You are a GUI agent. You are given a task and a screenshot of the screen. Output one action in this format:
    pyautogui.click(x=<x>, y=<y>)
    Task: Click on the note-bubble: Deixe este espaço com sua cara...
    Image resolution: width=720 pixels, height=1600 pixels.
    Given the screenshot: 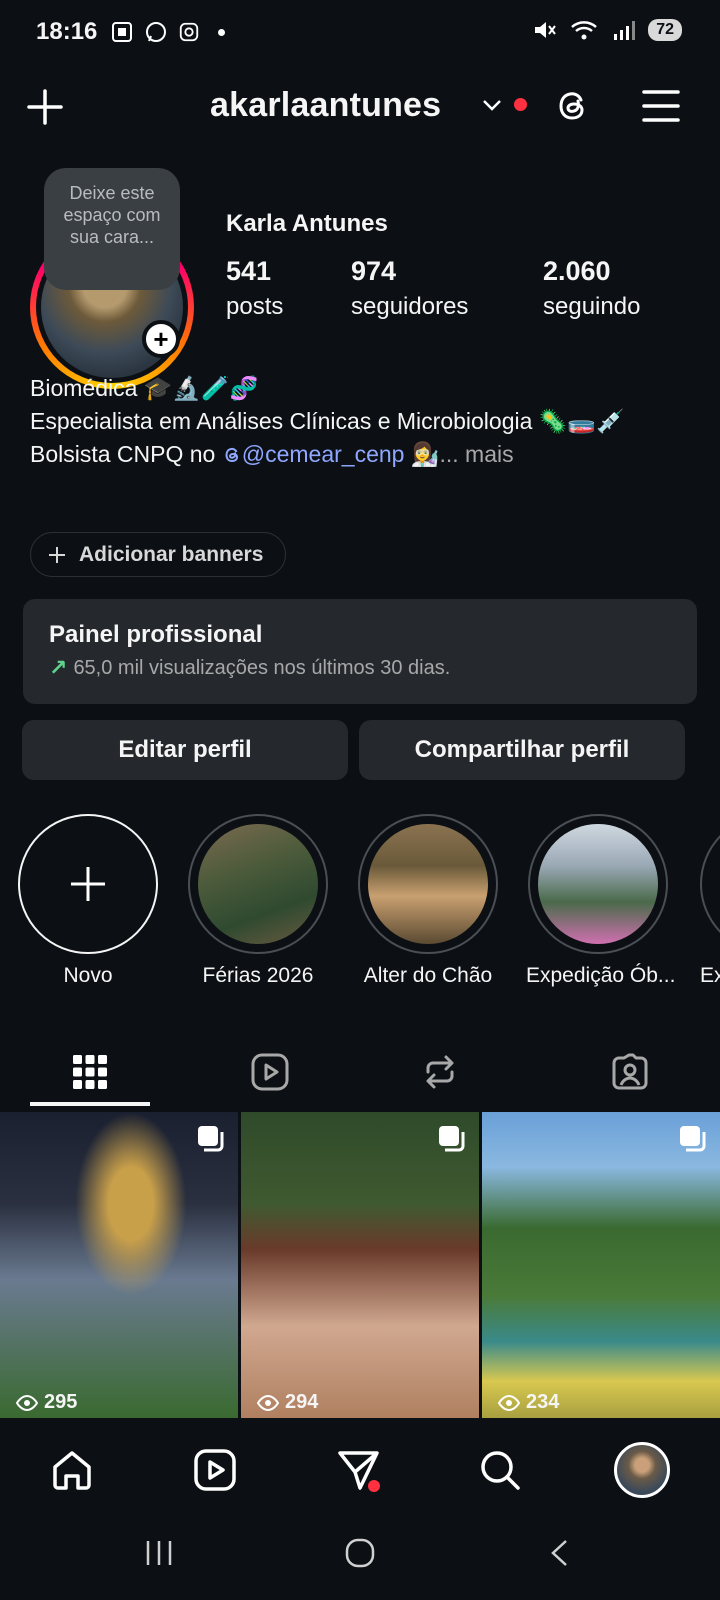 What is the action you would take?
    pyautogui.click(x=112, y=229)
    